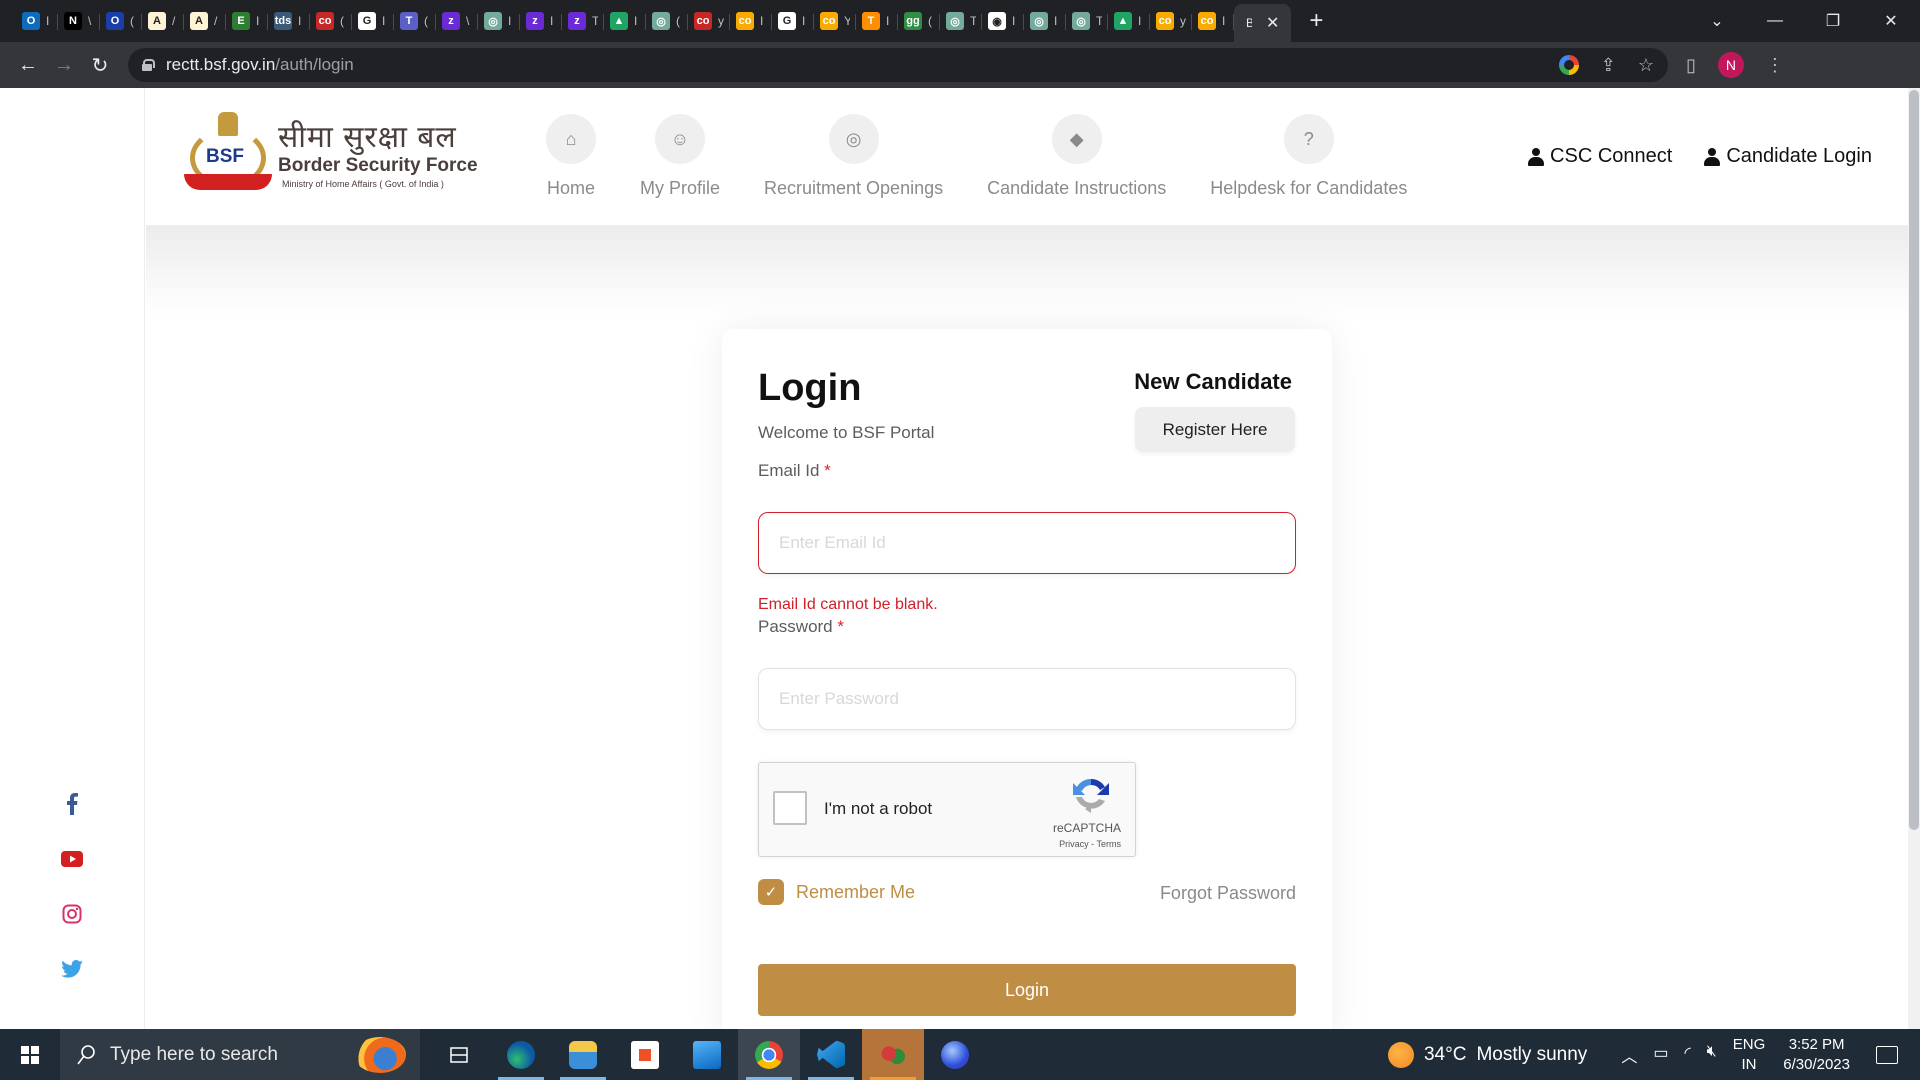 Image resolution: width=1920 pixels, height=1080 pixels. I want to click on browser-tab: O(, so click(121, 21).